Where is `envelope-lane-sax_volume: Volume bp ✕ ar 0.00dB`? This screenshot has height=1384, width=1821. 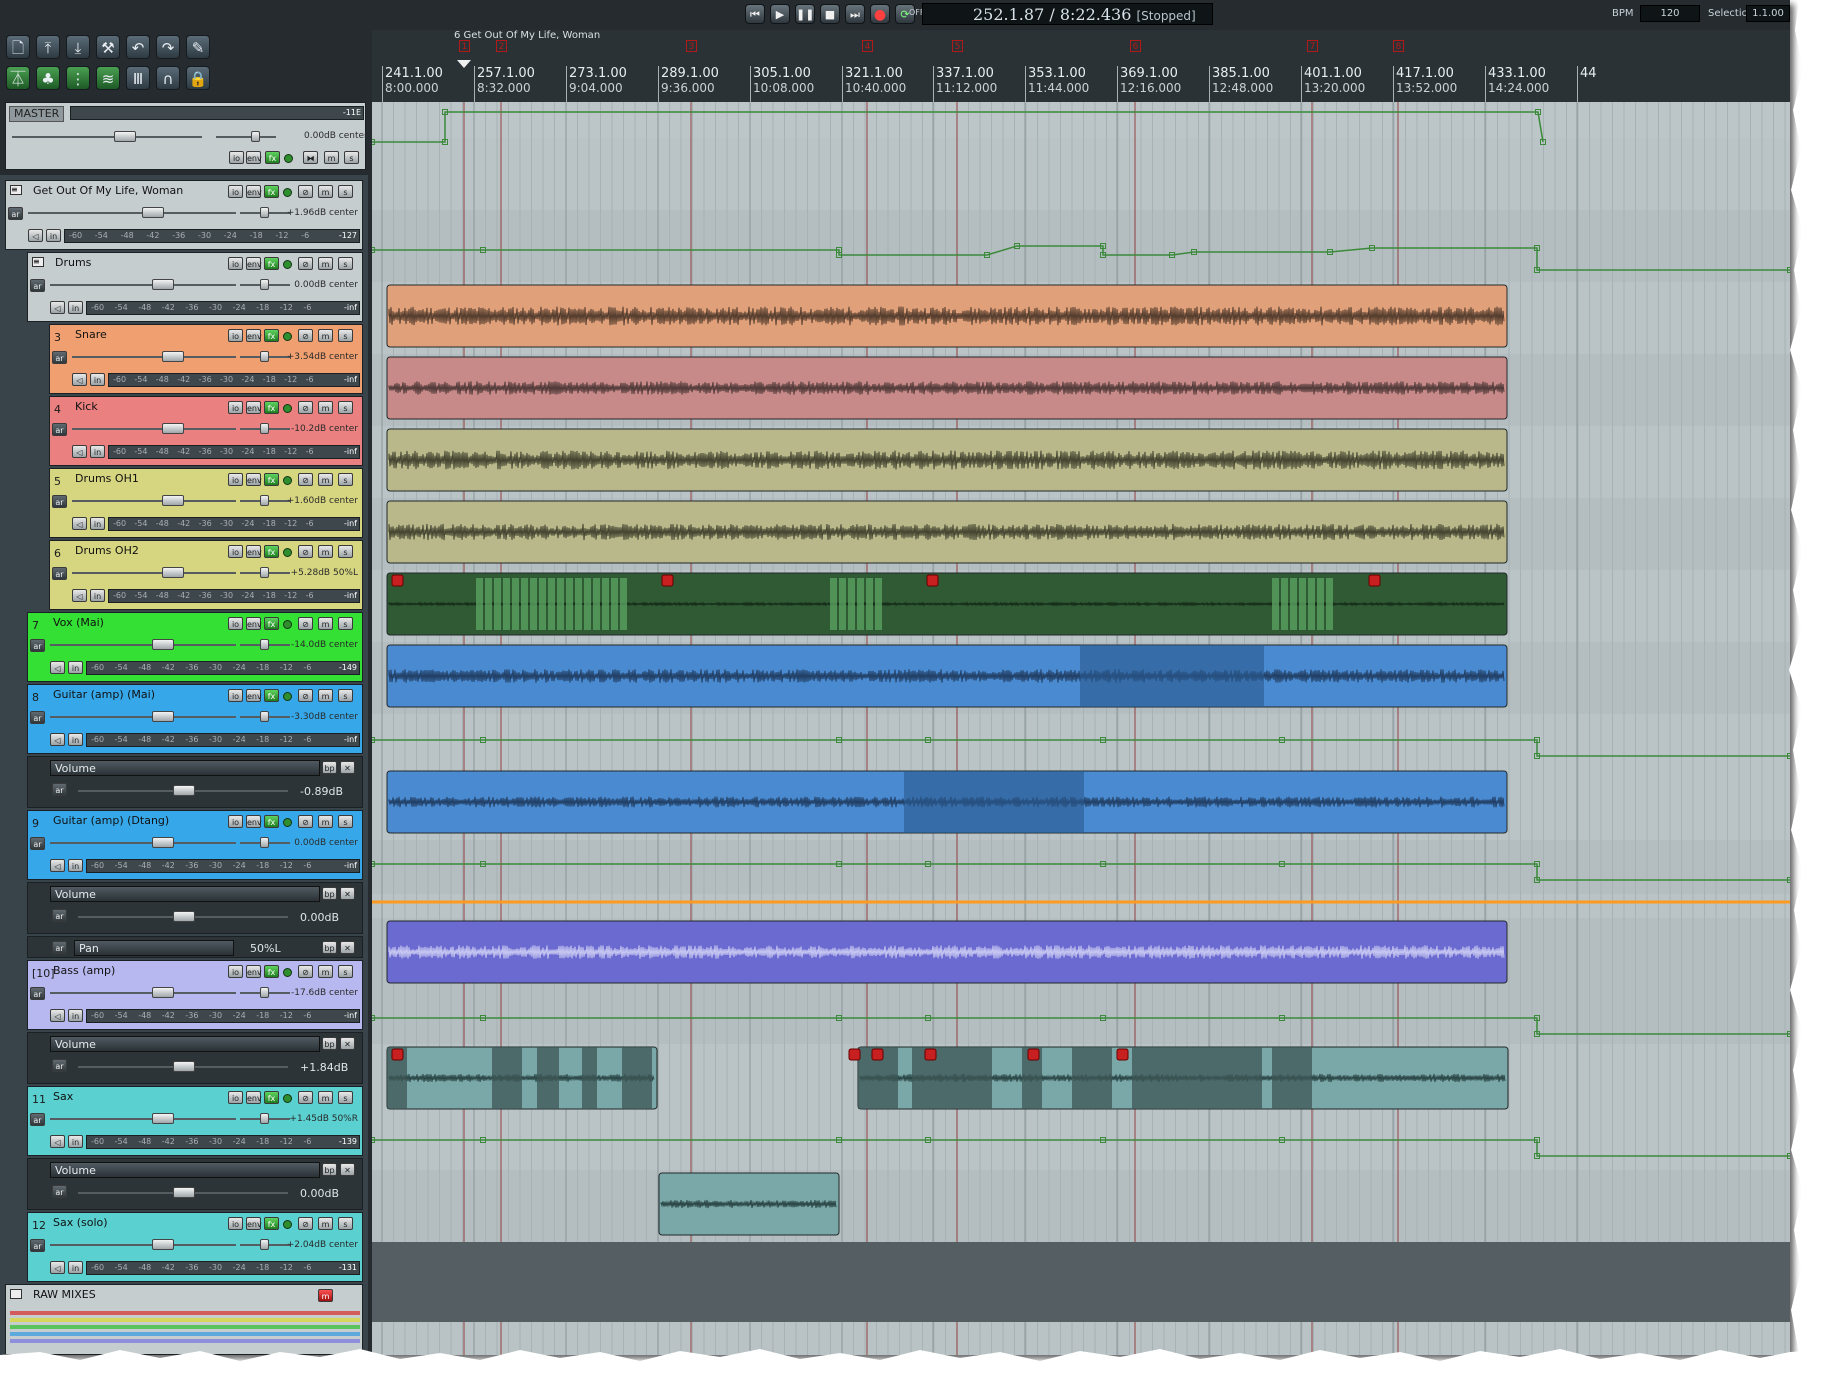
envelope-lane-sax_volume: Volume bp ✕ ar 0.00dB is located at coordinates (195, 1184).